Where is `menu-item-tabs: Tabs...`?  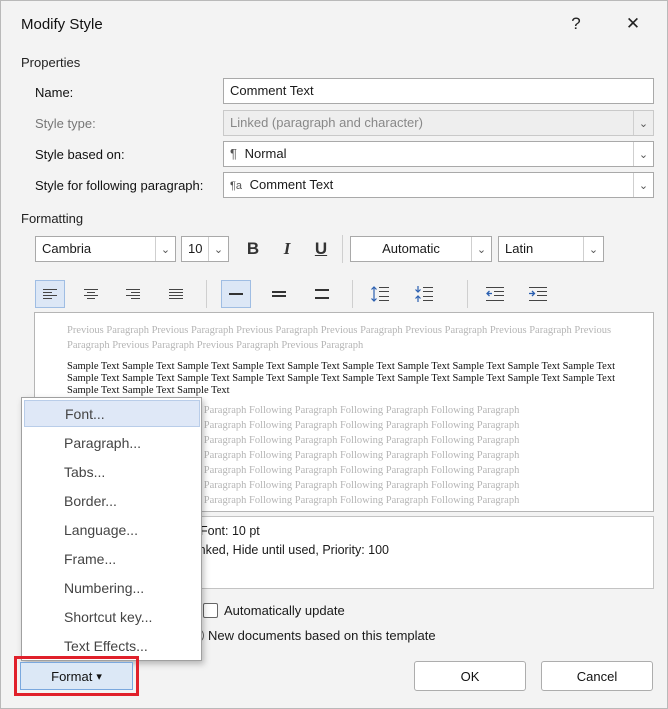 menu-item-tabs: Tabs... is located at coordinates (112, 471).